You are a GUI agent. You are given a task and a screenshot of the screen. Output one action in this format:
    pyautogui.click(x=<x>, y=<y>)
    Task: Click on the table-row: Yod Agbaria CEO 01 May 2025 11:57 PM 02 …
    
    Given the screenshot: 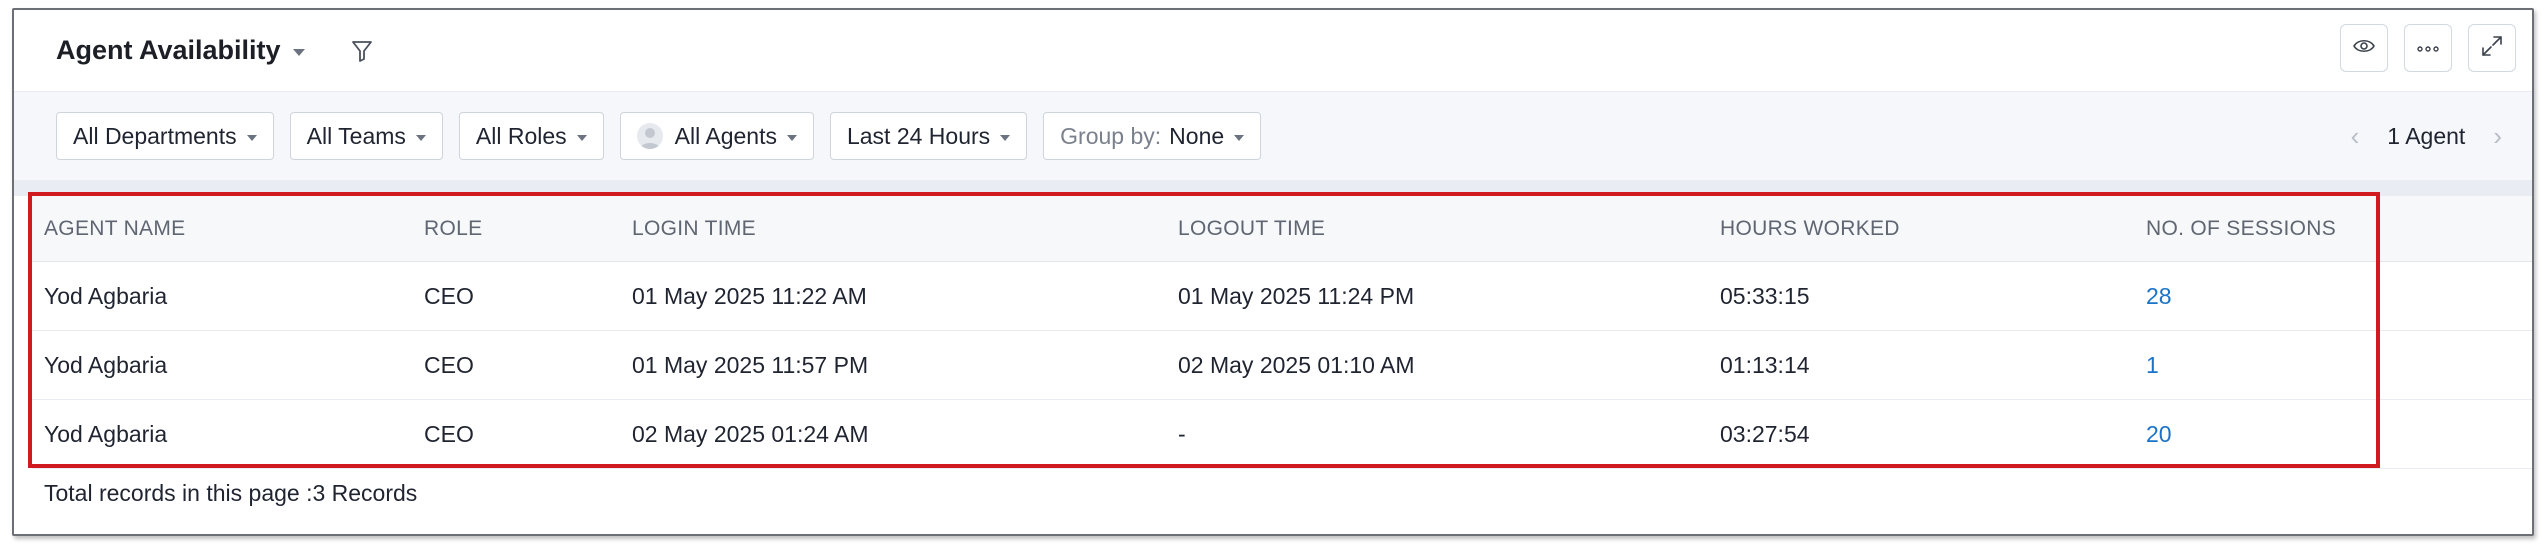 What is the action you would take?
    pyautogui.click(x=1282, y=365)
    